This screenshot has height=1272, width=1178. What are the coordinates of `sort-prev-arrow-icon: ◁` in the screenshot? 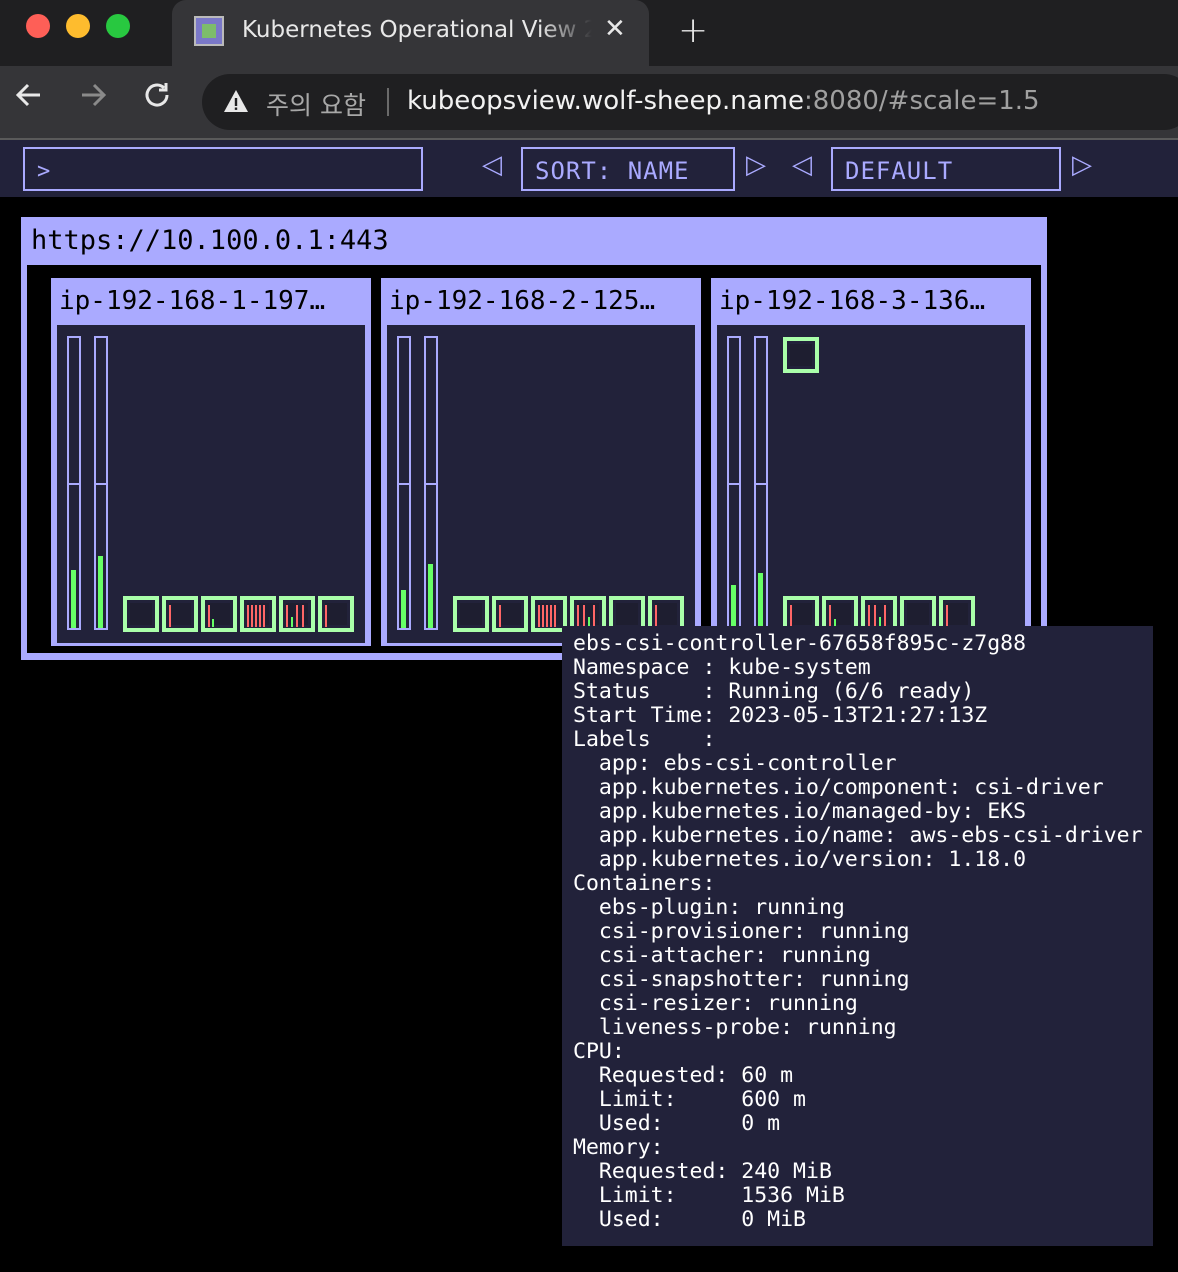 It's located at (492, 165).